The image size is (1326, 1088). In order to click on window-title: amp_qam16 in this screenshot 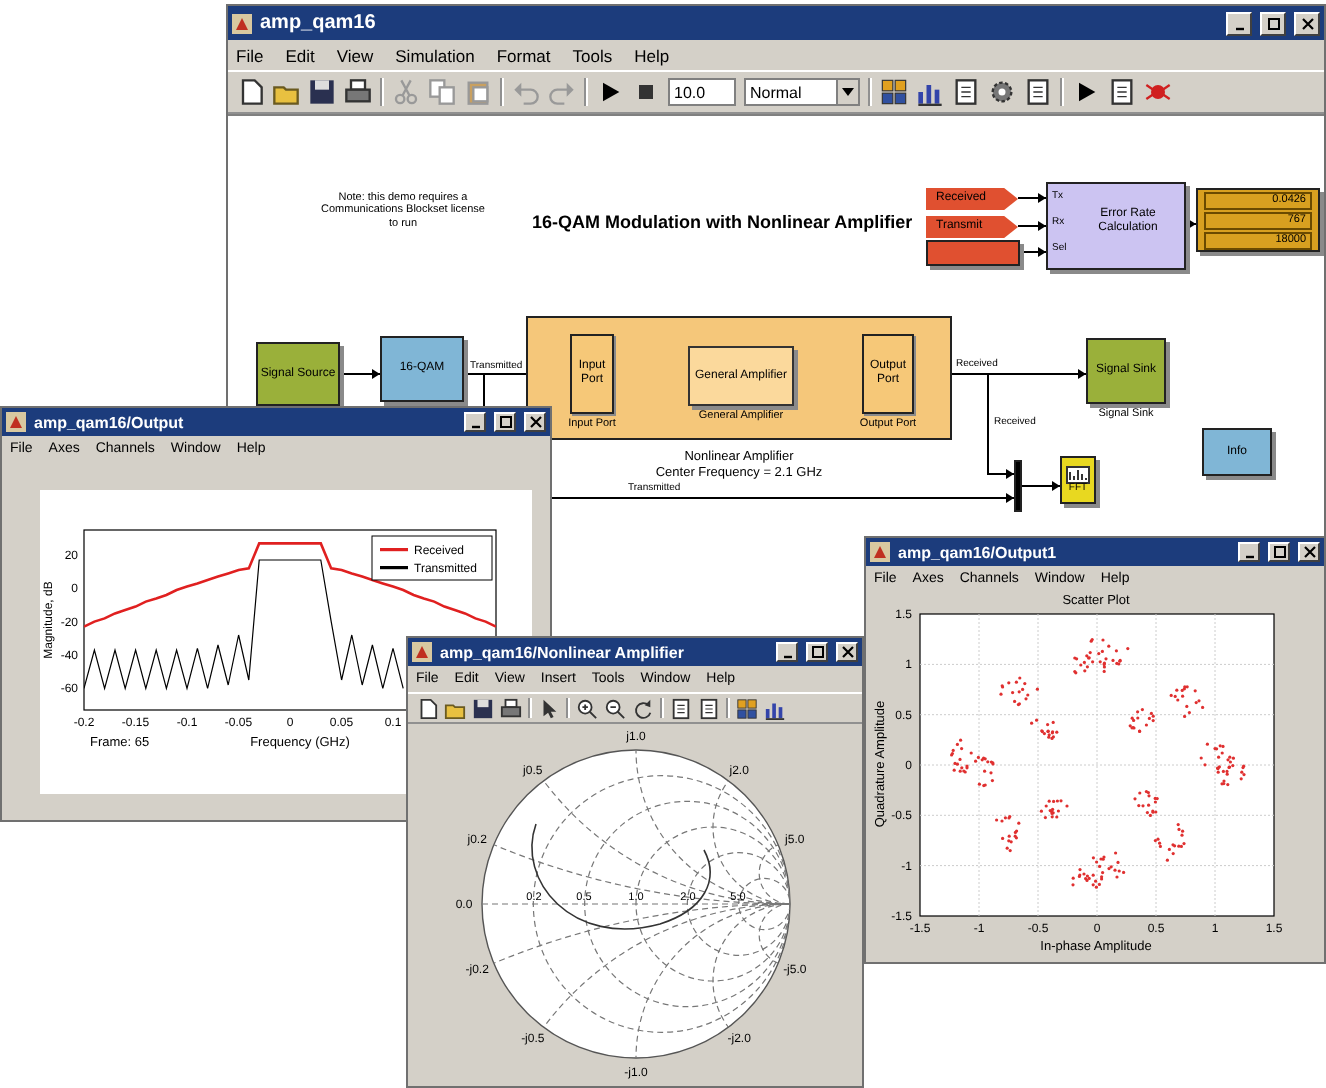, I will do `click(319, 23)`.